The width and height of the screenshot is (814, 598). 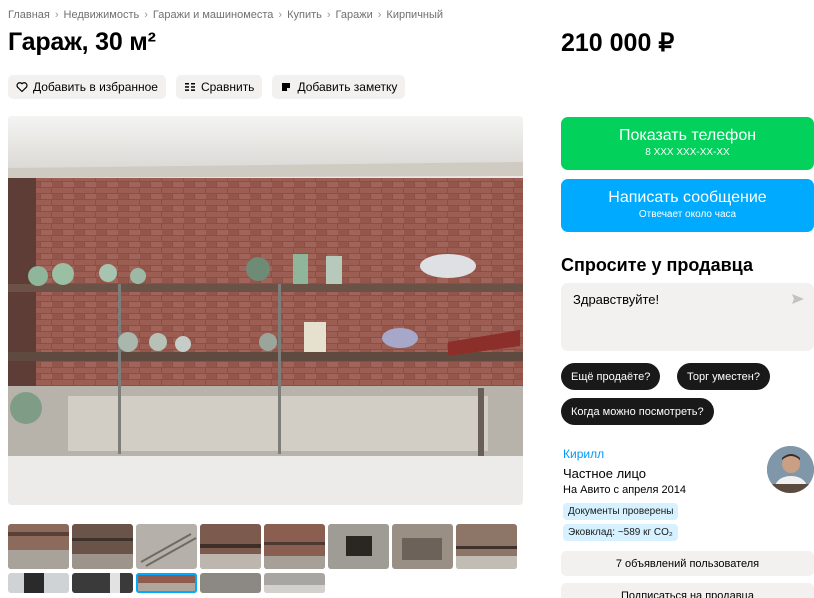 I want to click on response-time: Отвечает около часа, so click(x=687, y=214).